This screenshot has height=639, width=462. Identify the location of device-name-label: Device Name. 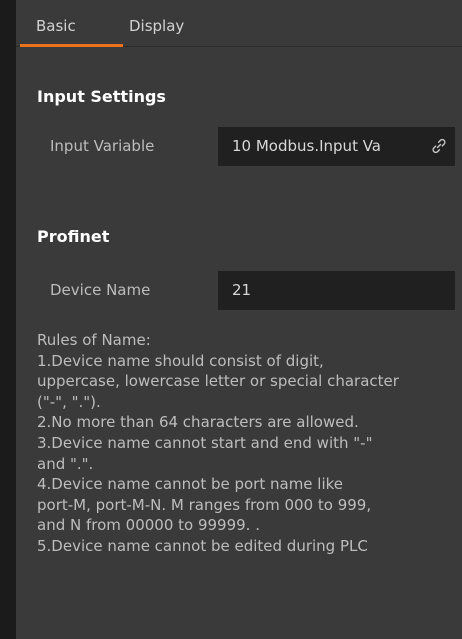
(100, 290).